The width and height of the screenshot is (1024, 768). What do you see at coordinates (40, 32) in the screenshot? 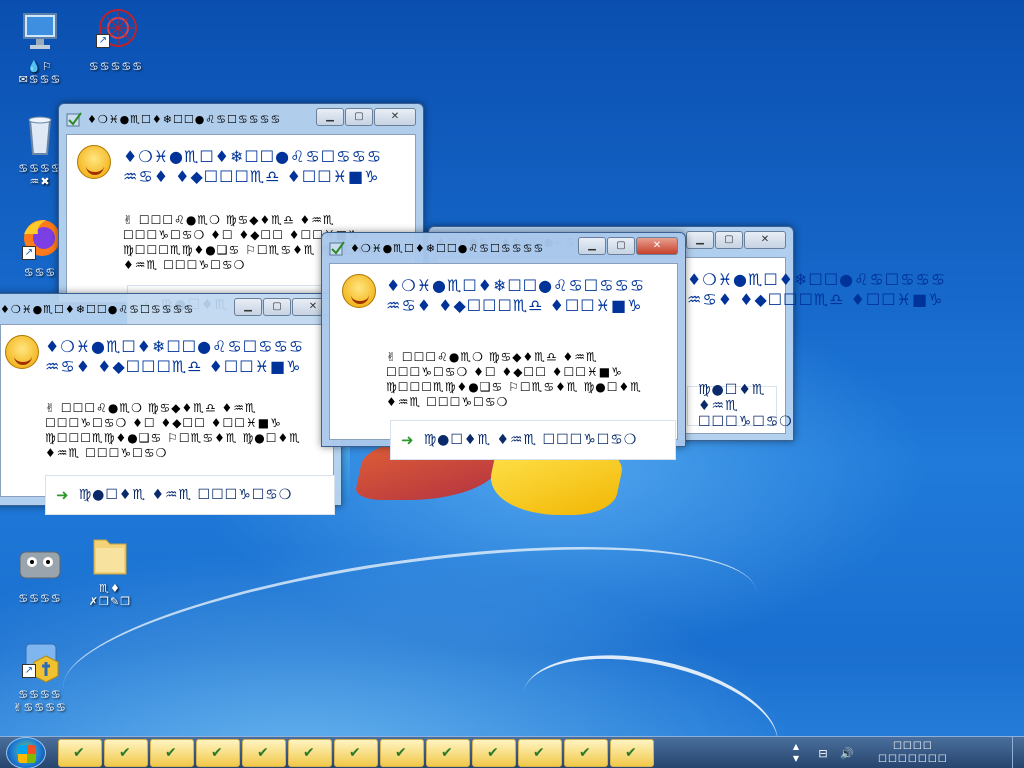
I see `computer-icon` at bounding box center [40, 32].